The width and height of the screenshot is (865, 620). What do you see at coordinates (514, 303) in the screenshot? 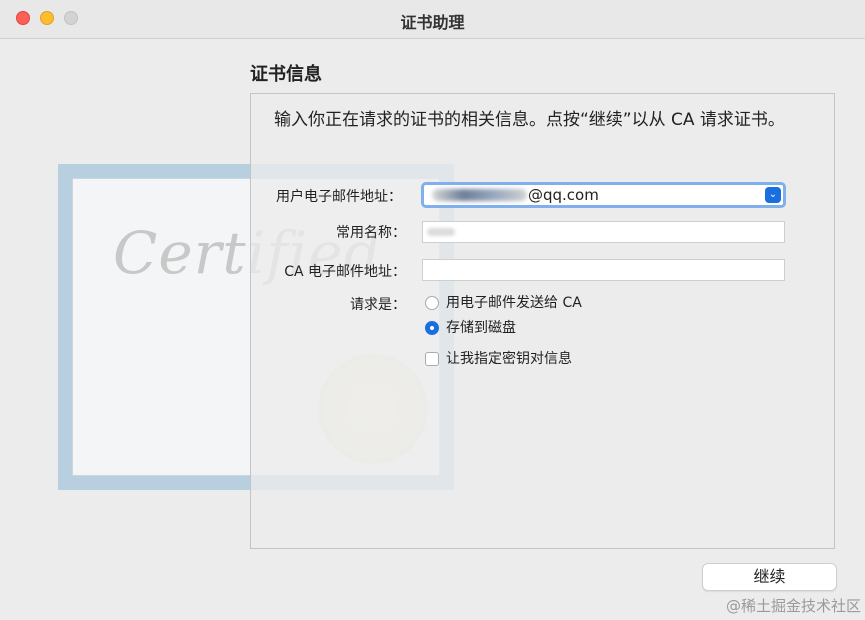
I see `option-email-to-ca-label: 用电子邮件发送给 CA` at bounding box center [514, 303].